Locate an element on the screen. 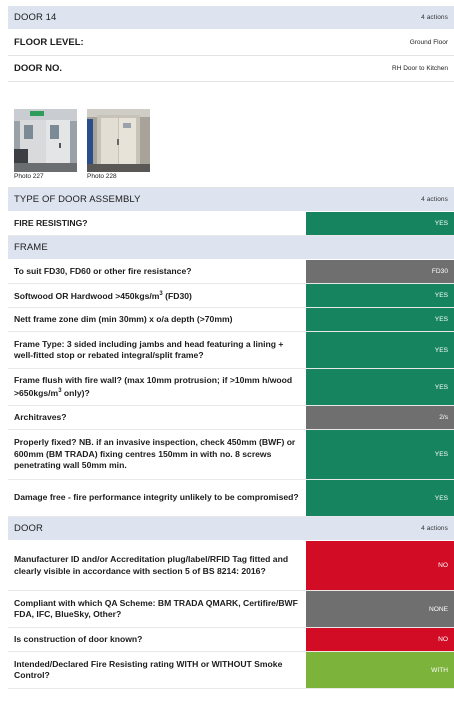 Image resolution: width=454 pixels, height=701 pixels. question-row: Architraves? 2/s is located at coordinates (231, 418).